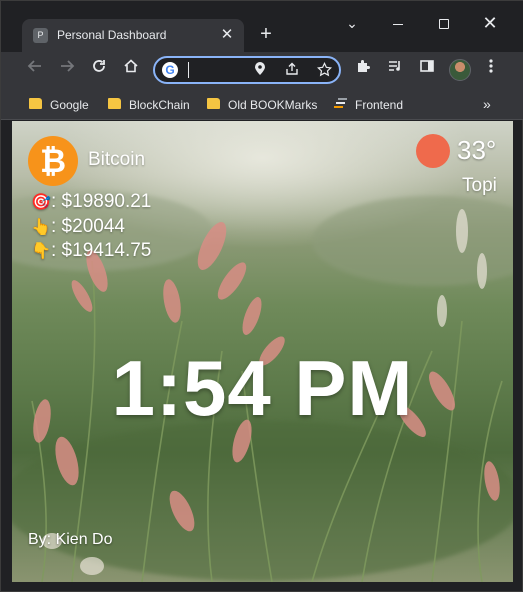  What do you see at coordinates (352, 23) in the screenshot?
I see `tab-search-chevron-icon: ⌄` at bounding box center [352, 23].